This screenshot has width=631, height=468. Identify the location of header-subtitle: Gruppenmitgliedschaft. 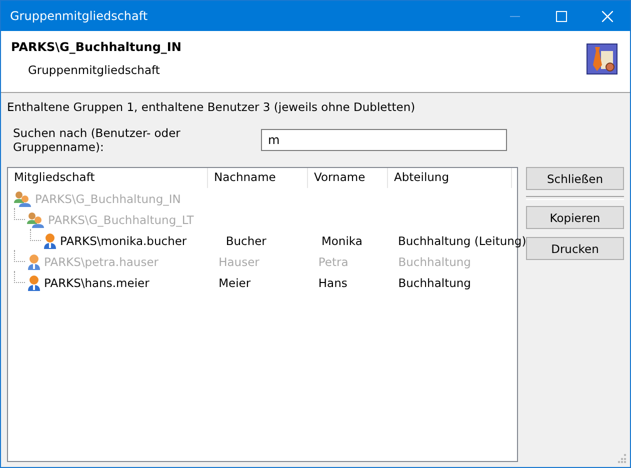
(94, 70).